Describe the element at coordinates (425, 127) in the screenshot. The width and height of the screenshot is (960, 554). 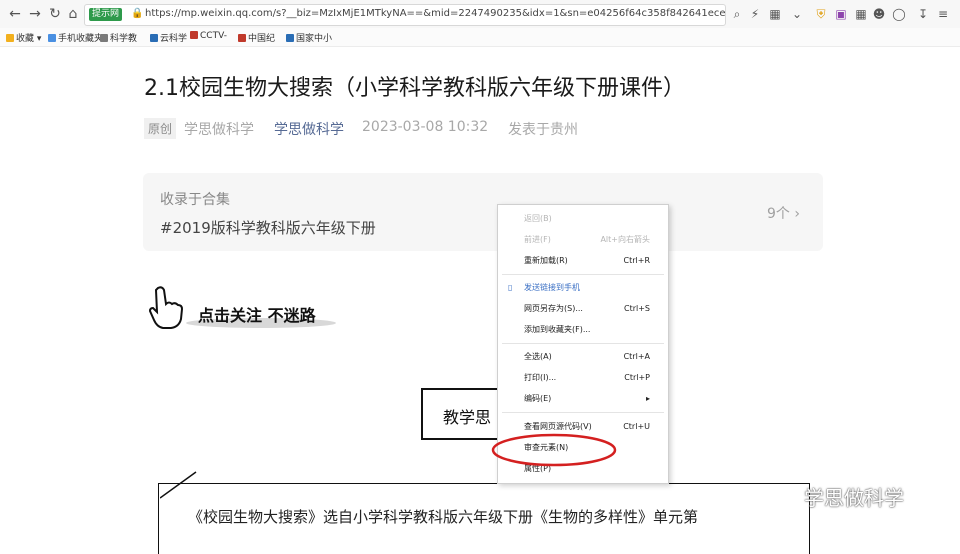
I see `publish-date: 2023-03-08 10:32` at that location.